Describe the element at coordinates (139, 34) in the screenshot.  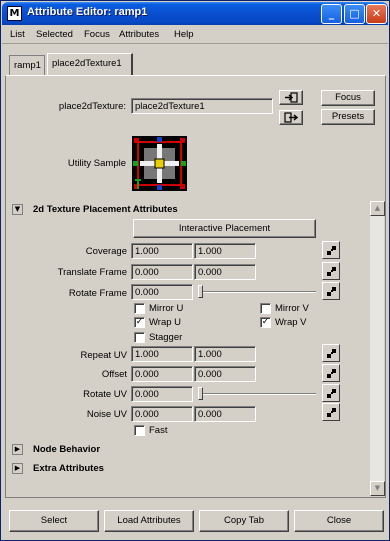
I see `menu-attributes: Attributes` at that location.